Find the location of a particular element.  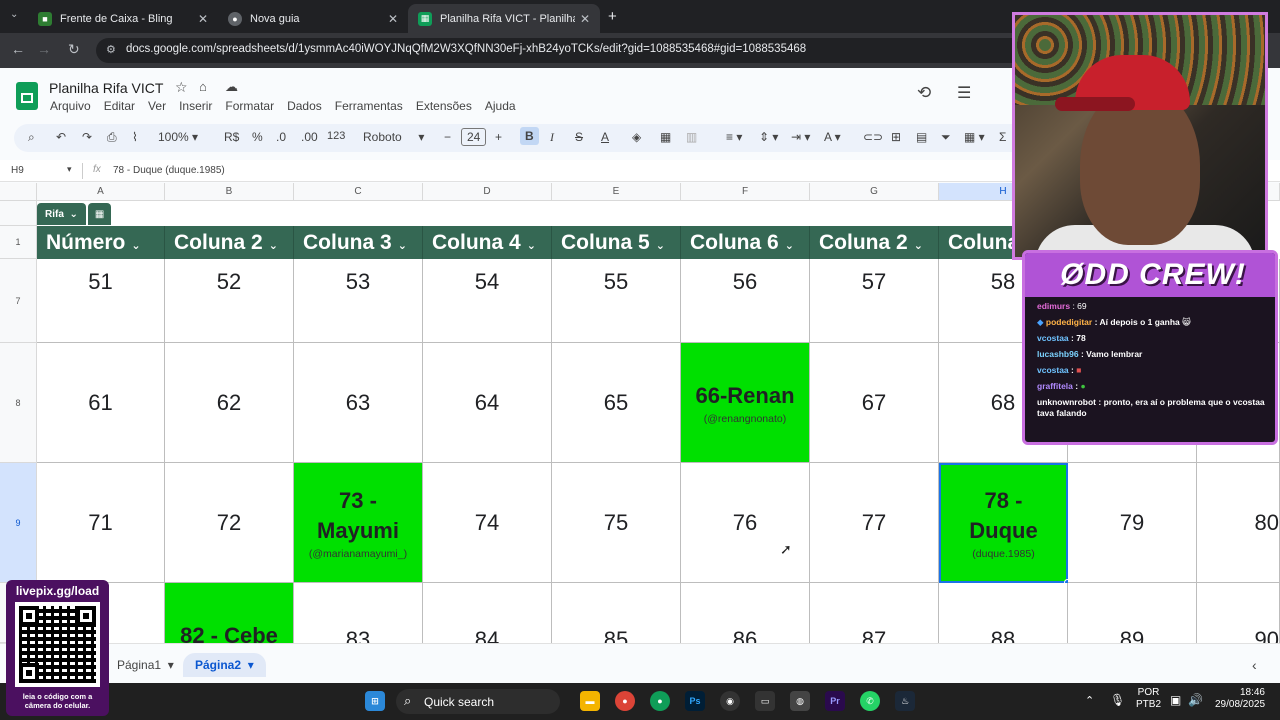

network-icon: ▣ is located at coordinates (1175, 700).